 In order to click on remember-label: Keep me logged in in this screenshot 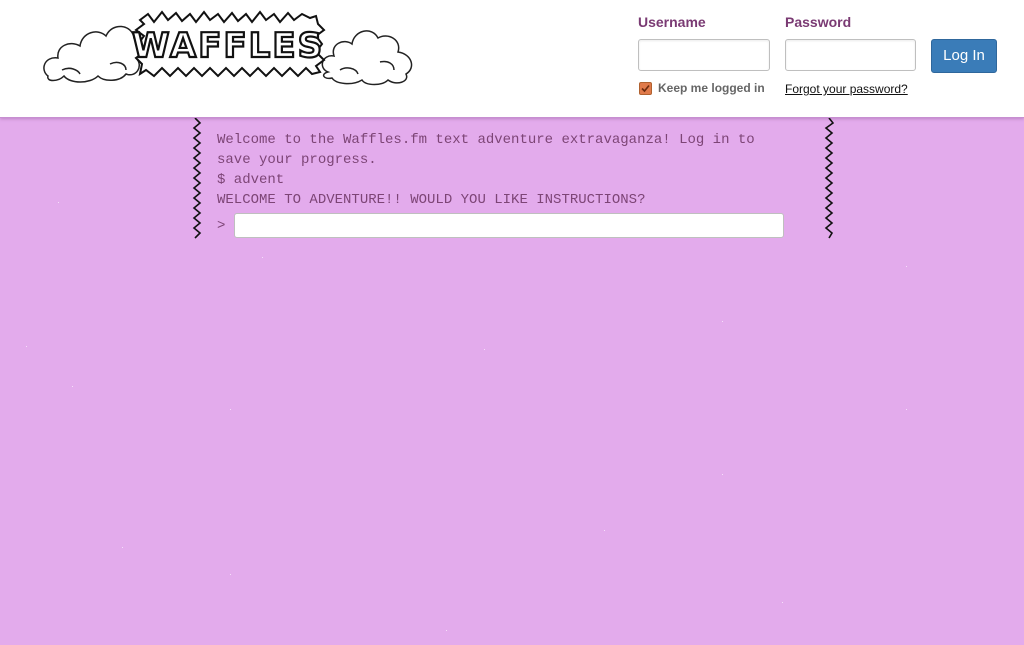, I will do `click(711, 88)`.